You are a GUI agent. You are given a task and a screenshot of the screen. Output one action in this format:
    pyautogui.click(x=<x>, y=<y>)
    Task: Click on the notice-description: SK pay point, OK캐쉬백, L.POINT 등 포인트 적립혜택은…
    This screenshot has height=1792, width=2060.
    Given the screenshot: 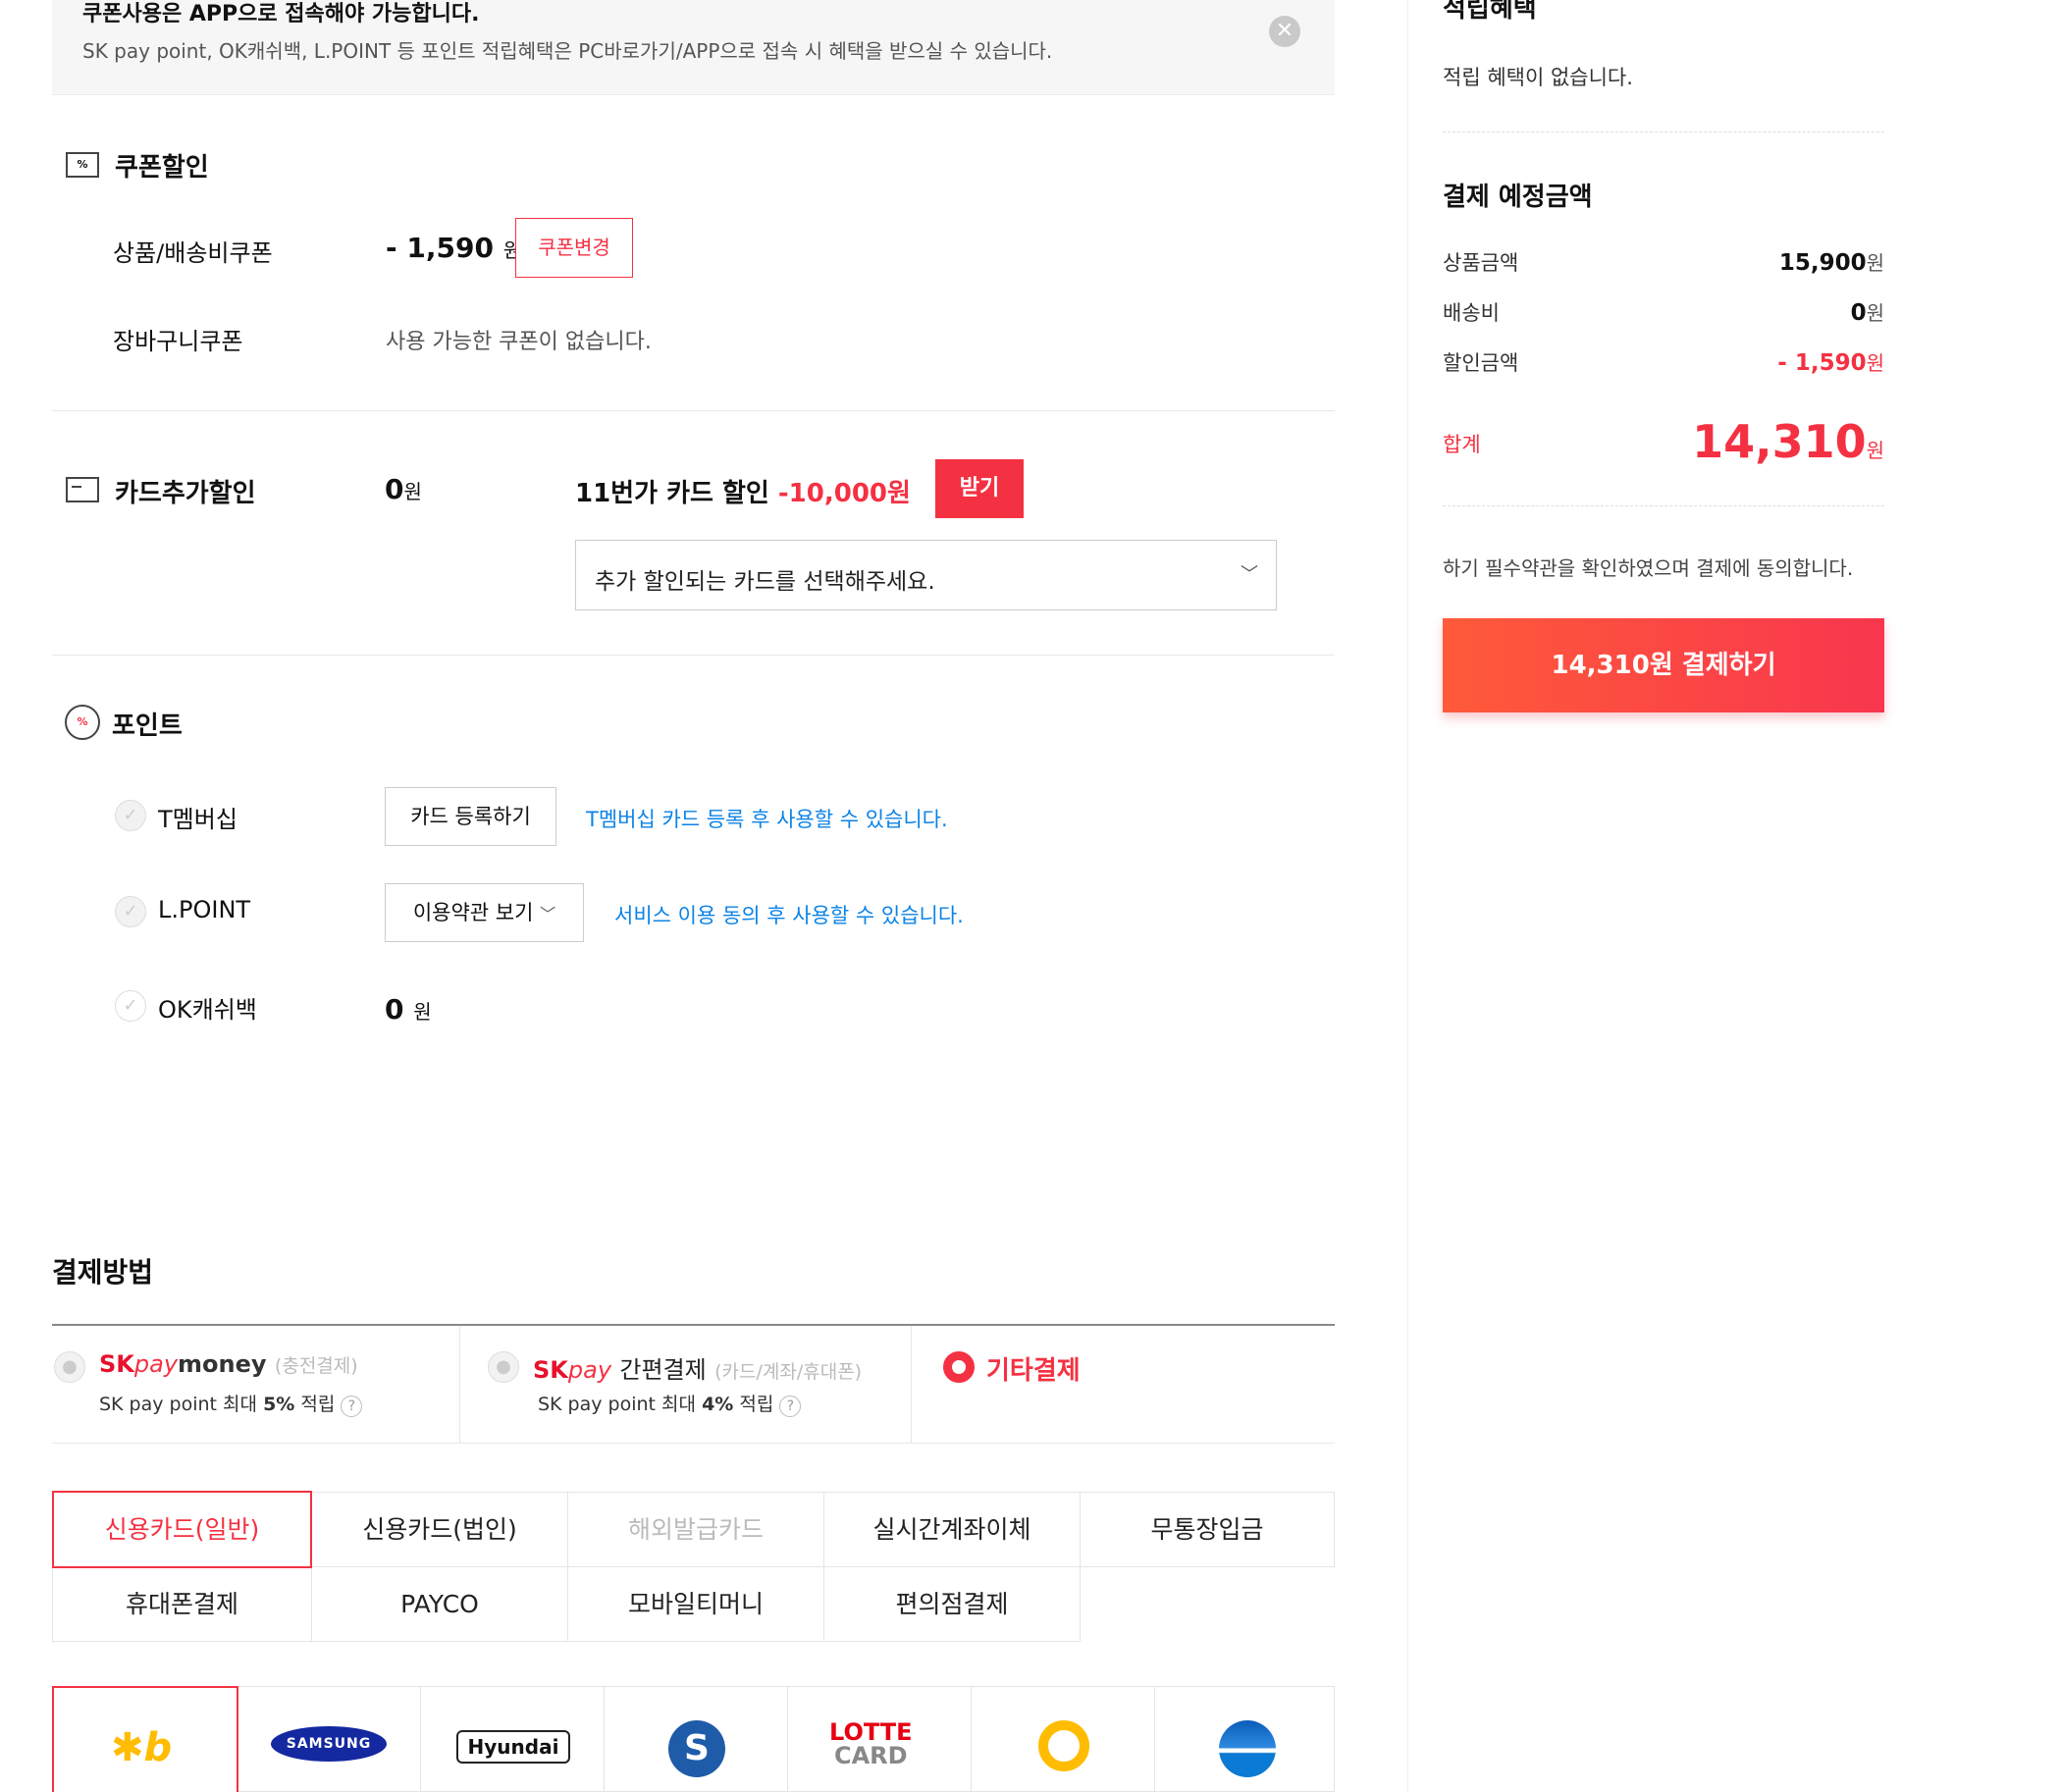 What is the action you would take?
    pyautogui.click(x=567, y=51)
    